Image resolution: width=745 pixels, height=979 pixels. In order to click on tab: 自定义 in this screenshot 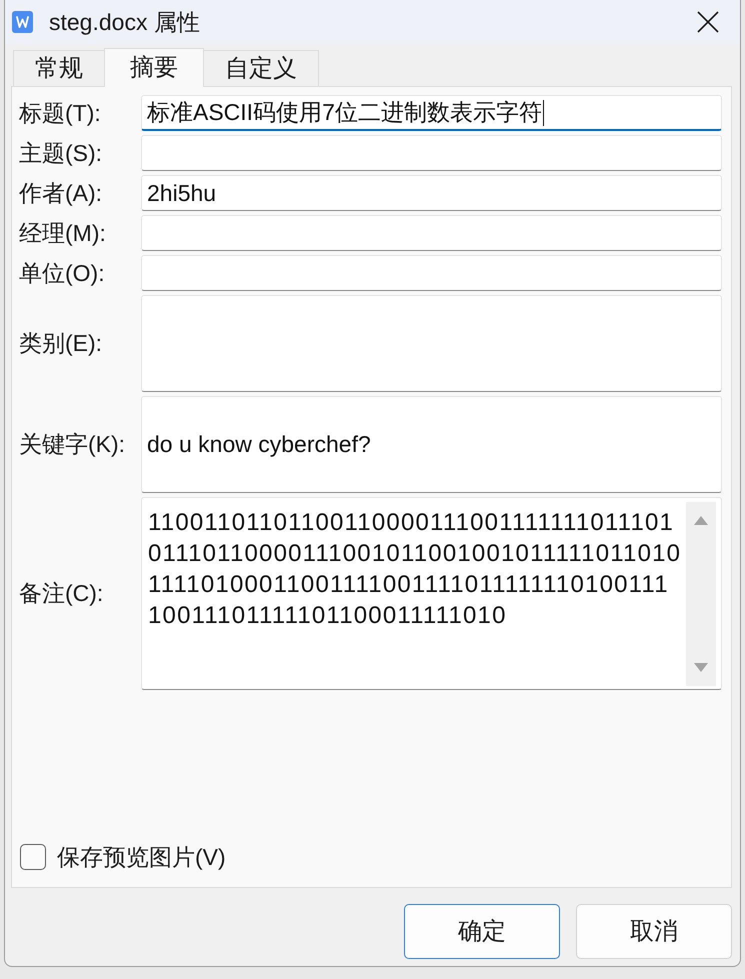, I will do `click(261, 68)`.